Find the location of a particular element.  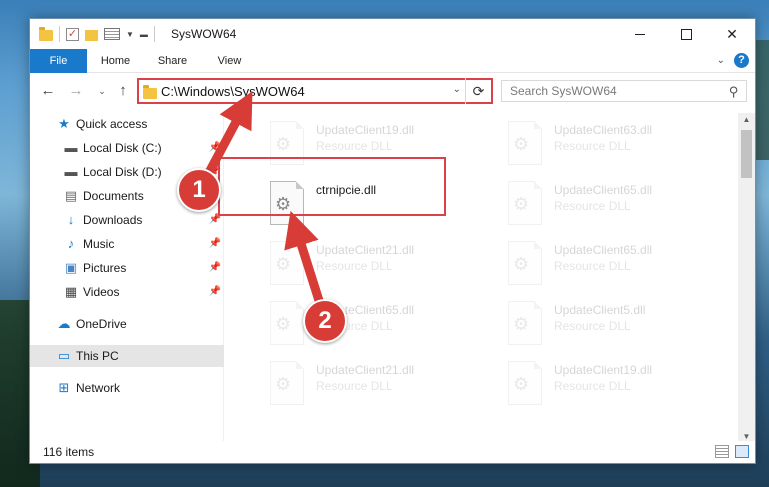

file-name: UpdateClient19.dll is located at coordinates (603, 370).